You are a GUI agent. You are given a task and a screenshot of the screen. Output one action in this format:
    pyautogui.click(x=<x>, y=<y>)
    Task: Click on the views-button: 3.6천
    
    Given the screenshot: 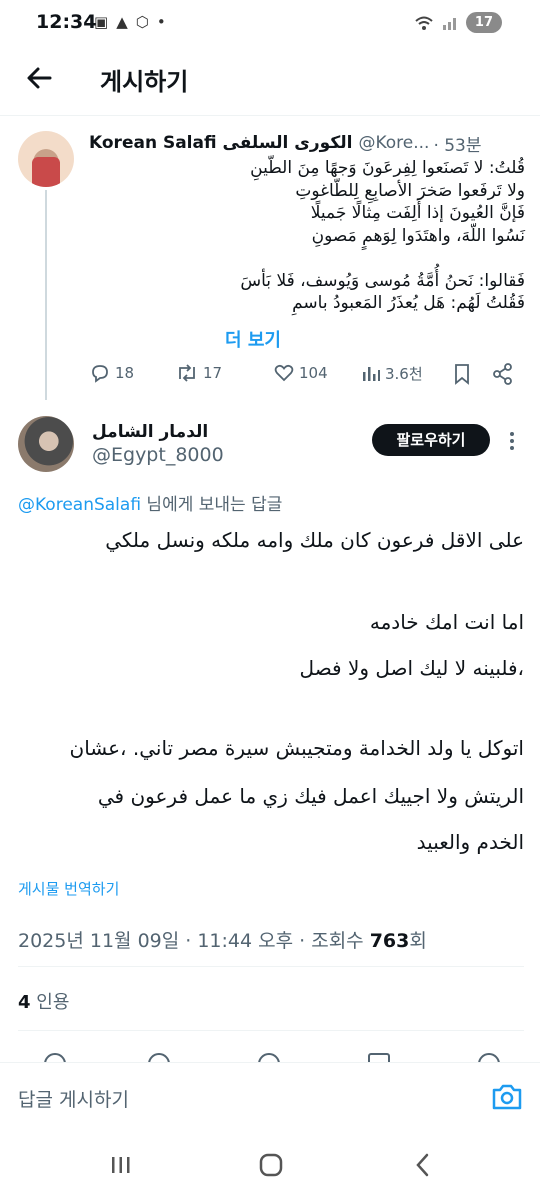 What is the action you would take?
    pyautogui.click(x=392, y=373)
    